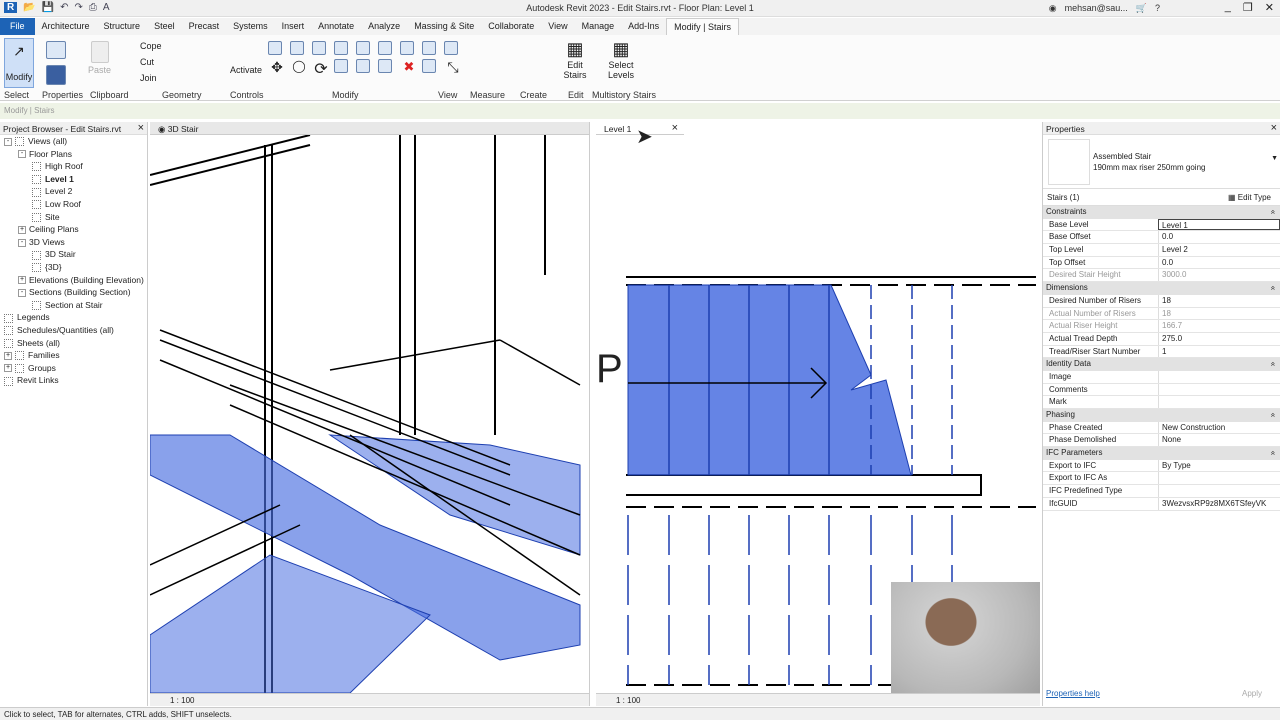  Describe the element at coordinates (1161, 364) in the screenshot. I see `property-group: Identity Data` at that location.